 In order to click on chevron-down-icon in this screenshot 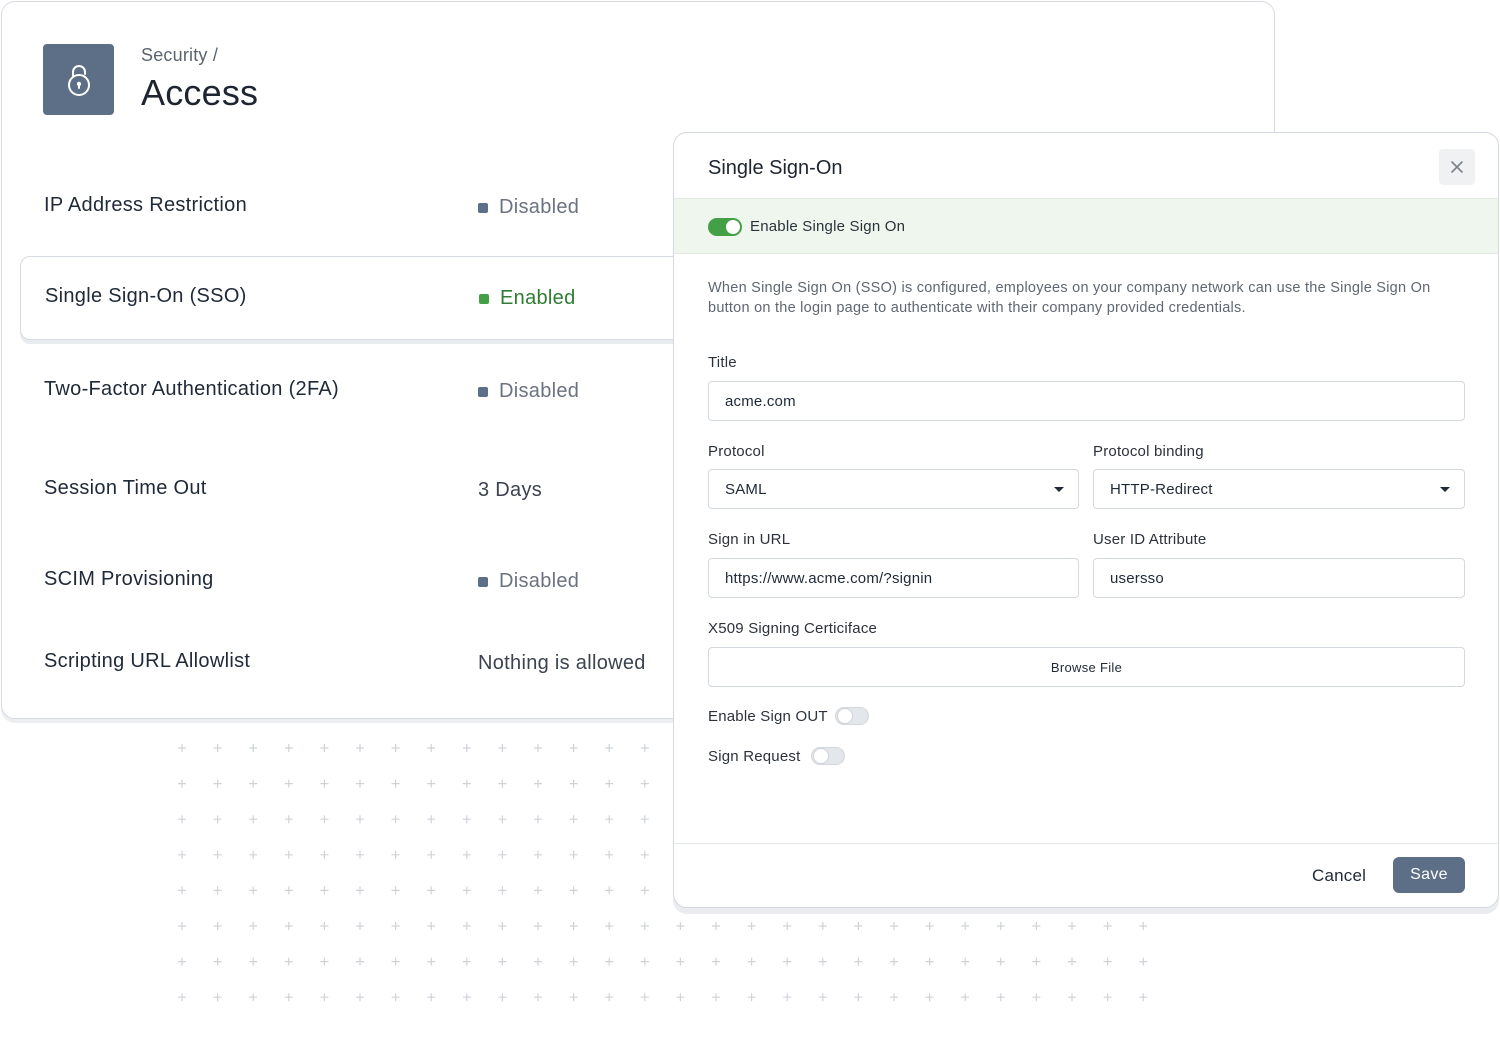, I will do `click(1445, 489)`.